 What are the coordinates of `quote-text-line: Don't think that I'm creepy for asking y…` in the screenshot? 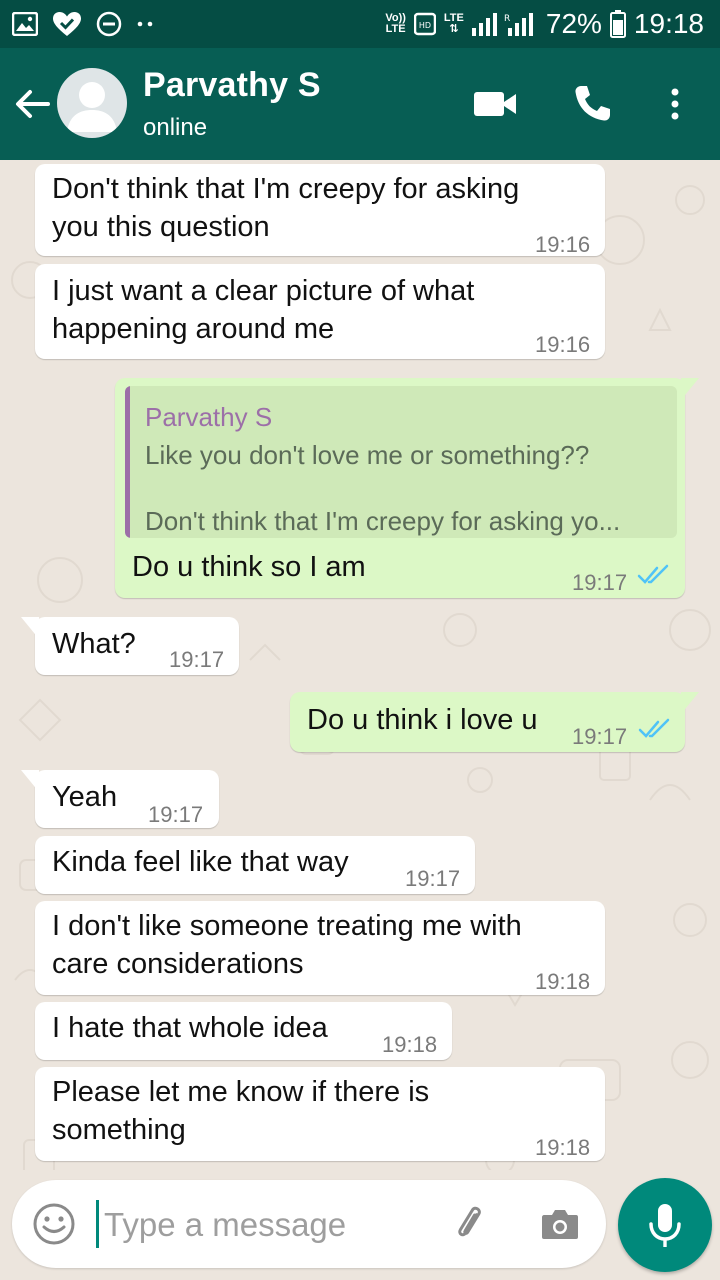 It's located at (383, 521).